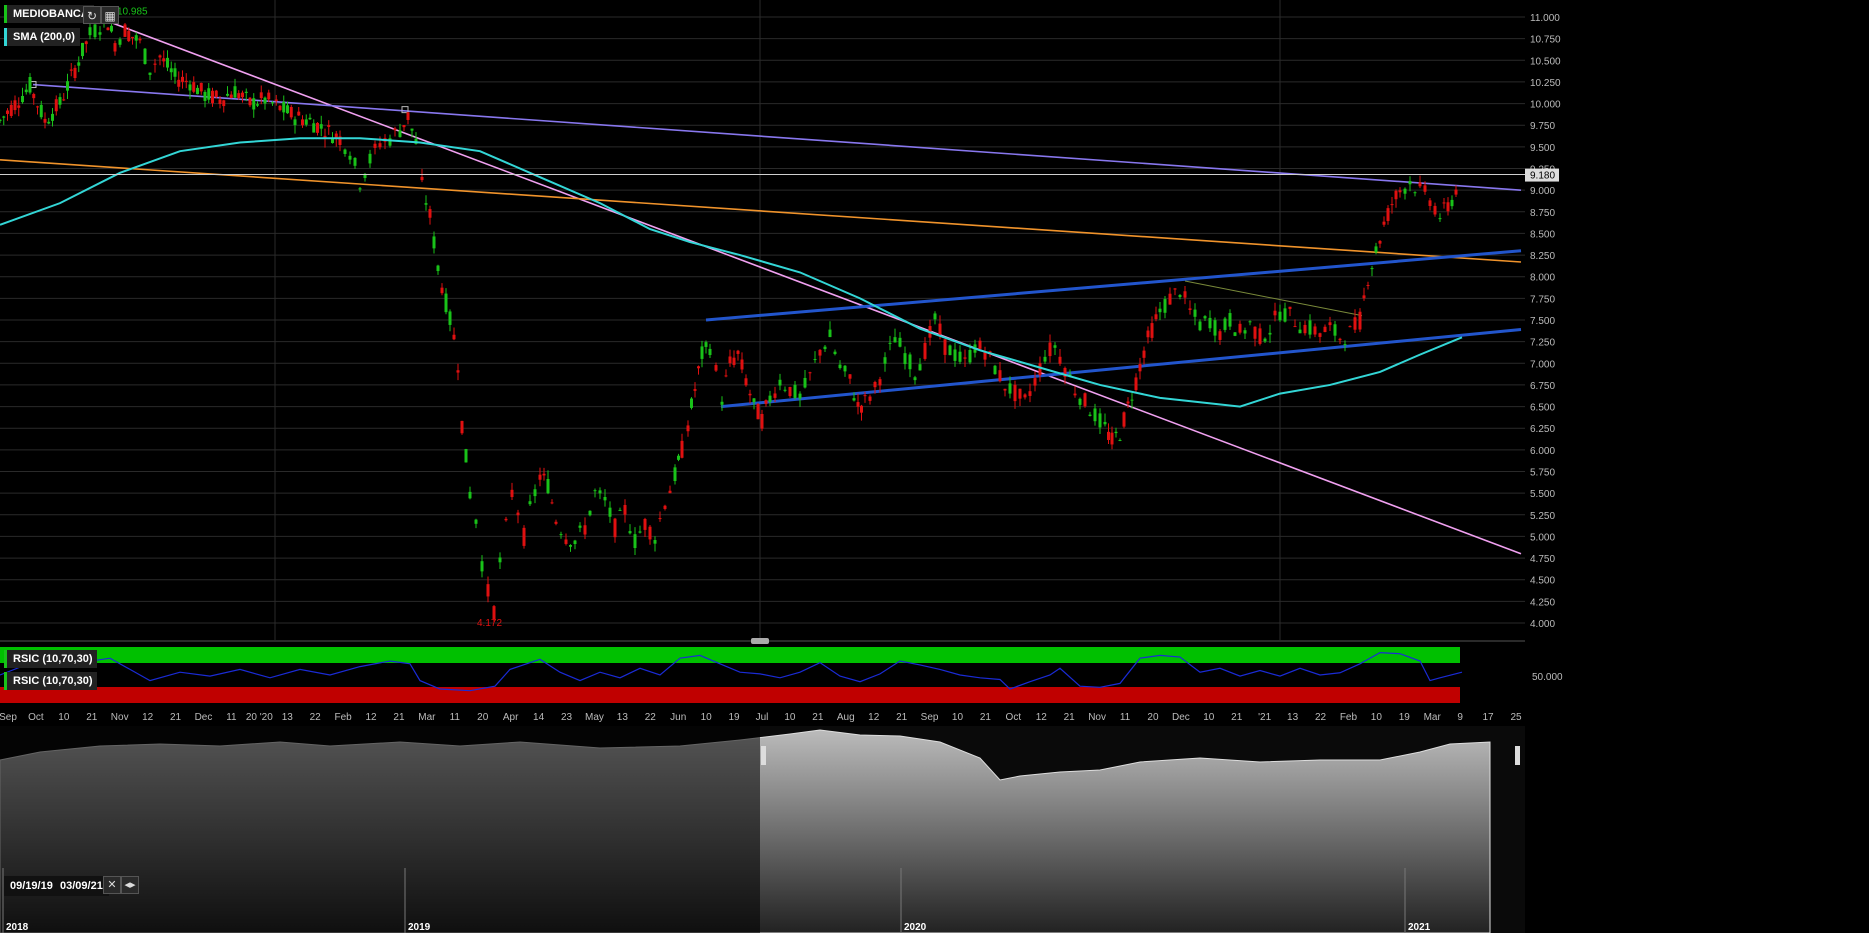  Describe the element at coordinates (51, 659) in the screenshot. I see `rsi-tag-1: RSIC (10,70,30)` at that location.